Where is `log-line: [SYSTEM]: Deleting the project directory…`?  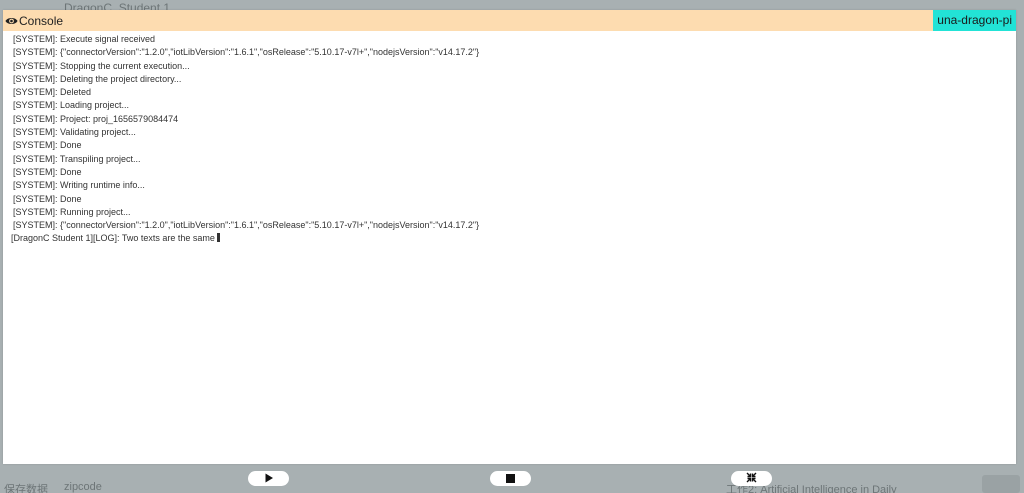 log-line: [SYSTEM]: Deleting the project directory… is located at coordinates (97, 78).